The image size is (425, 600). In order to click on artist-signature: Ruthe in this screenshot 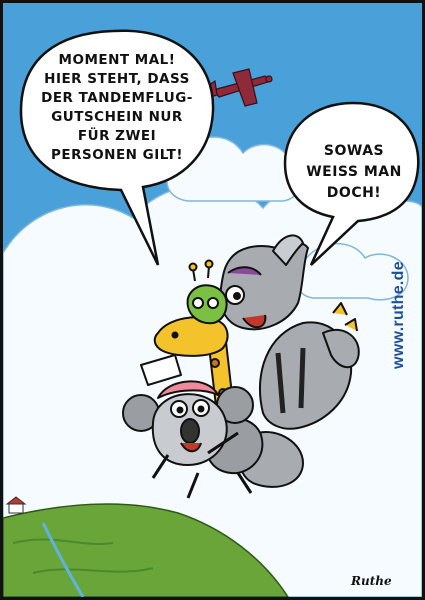, I will do `click(371, 581)`.